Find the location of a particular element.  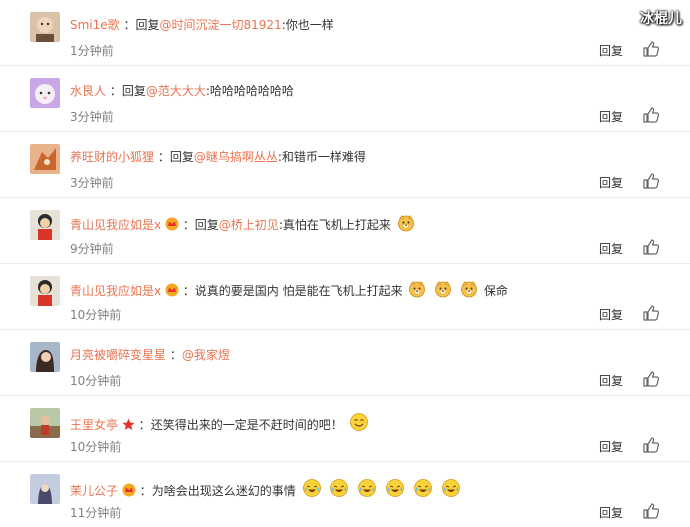

mention-link: @瞇乌搞啊丛丛 is located at coordinates (236, 157).